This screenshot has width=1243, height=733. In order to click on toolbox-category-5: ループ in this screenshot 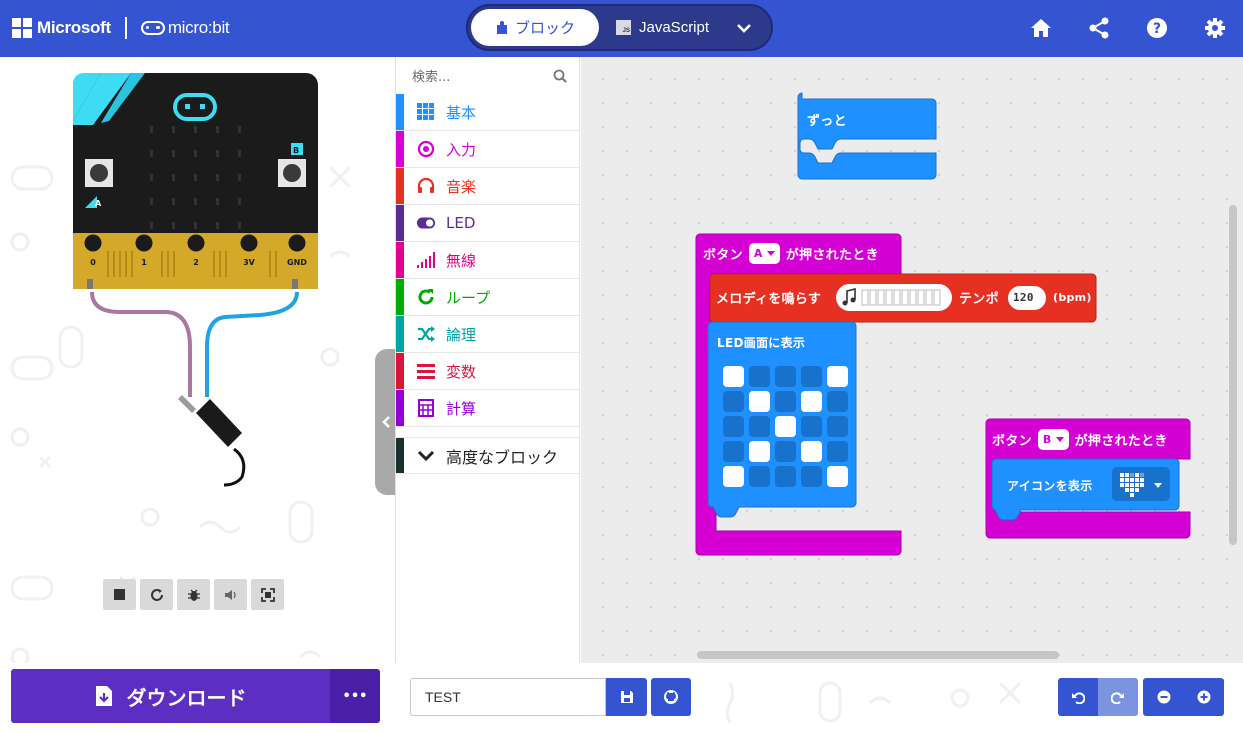, I will do `click(487, 297)`.